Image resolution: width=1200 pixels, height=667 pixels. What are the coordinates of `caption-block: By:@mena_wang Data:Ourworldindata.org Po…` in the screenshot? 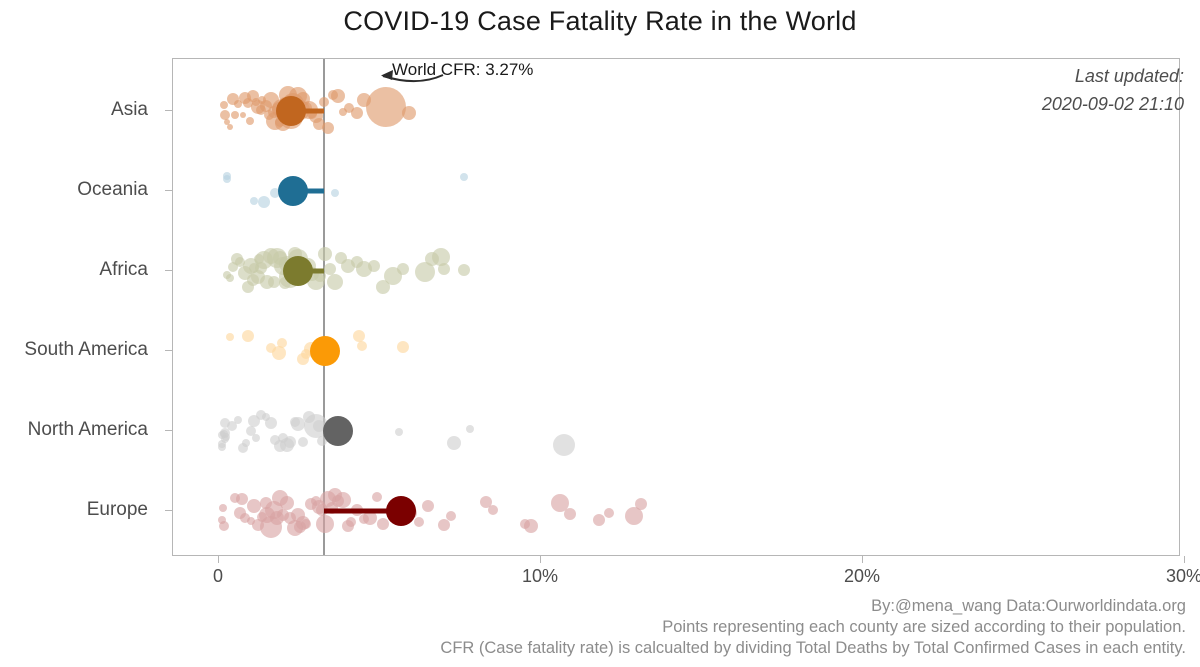 It's located at (593, 627).